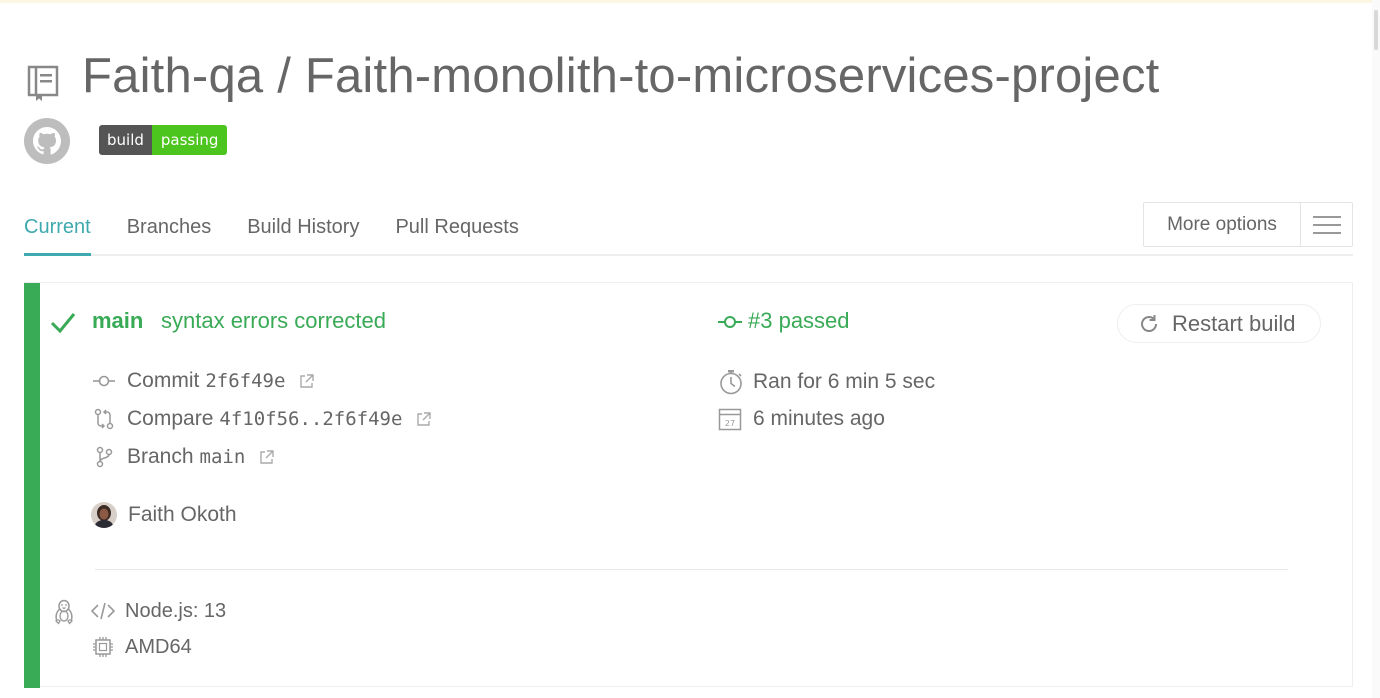 The image size is (1380, 698). I want to click on restart-icon, so click(1149, 323).